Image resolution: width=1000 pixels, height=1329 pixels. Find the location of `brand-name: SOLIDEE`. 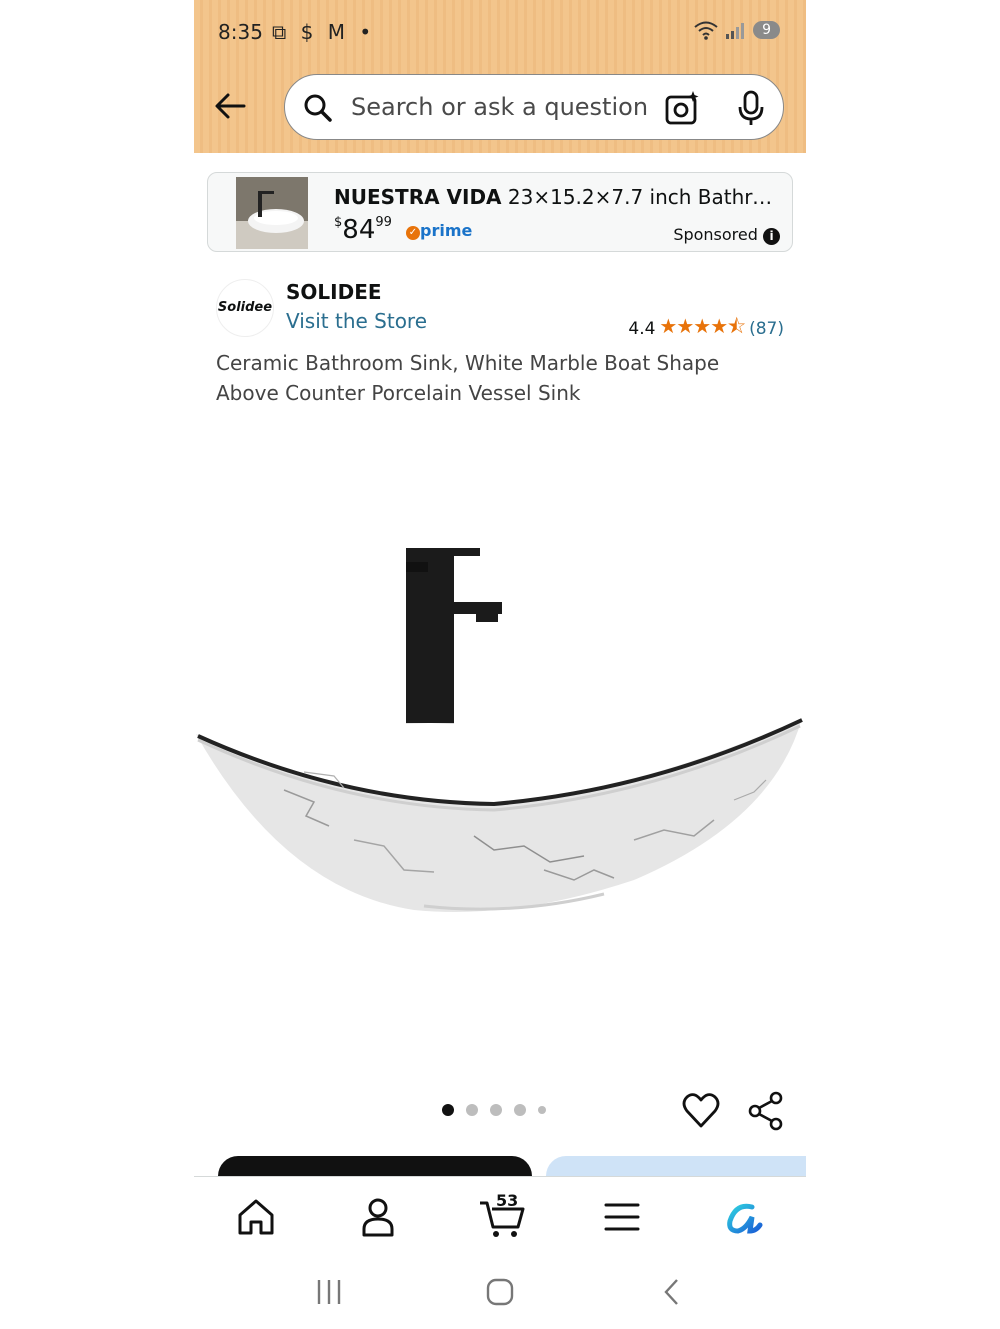

brand-name: SOLIDEE is located at coordinates (334, 292).